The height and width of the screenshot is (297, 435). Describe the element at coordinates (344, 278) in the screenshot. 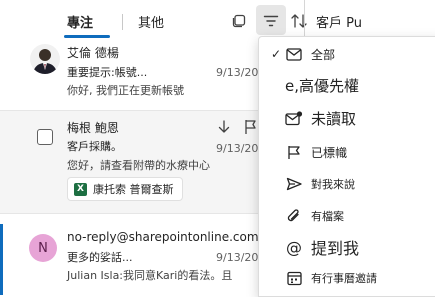

I see `filter-menu-item-label: 有行事曆邀請` at that location.